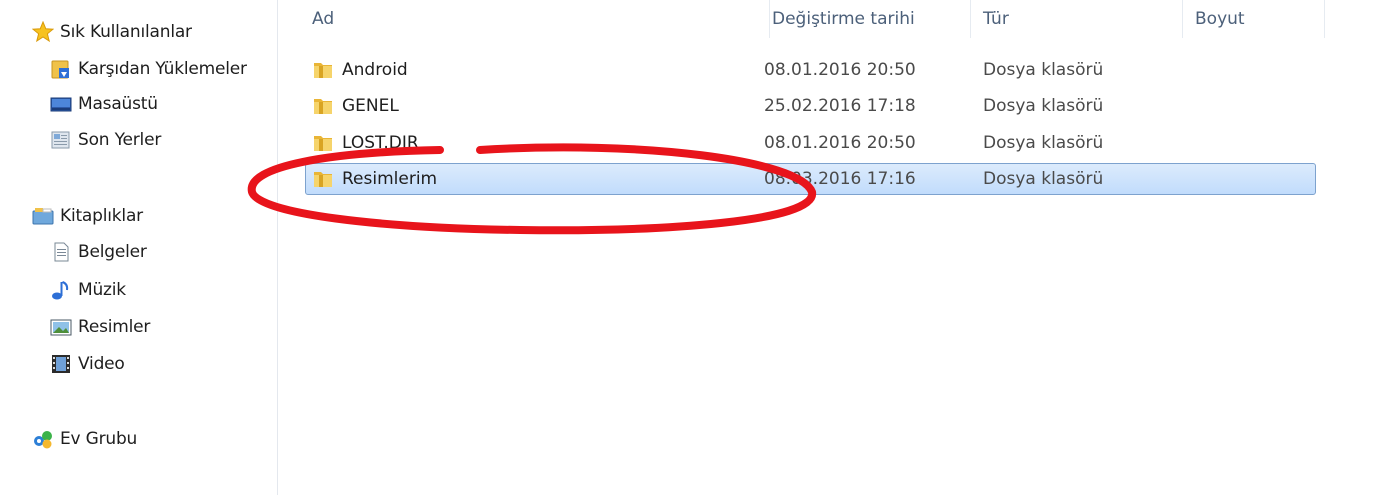 Image resolution: width=1379 pixels, height=495 pixels. What do you see at coordinates (840, 179) in the screenshot?
I see `file-date: 08.03.2016 17:16` at bounding box center [840, 179].